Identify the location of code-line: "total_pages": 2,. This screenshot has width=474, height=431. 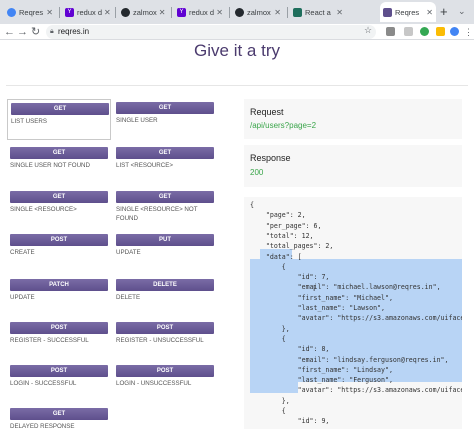
(292, 246).